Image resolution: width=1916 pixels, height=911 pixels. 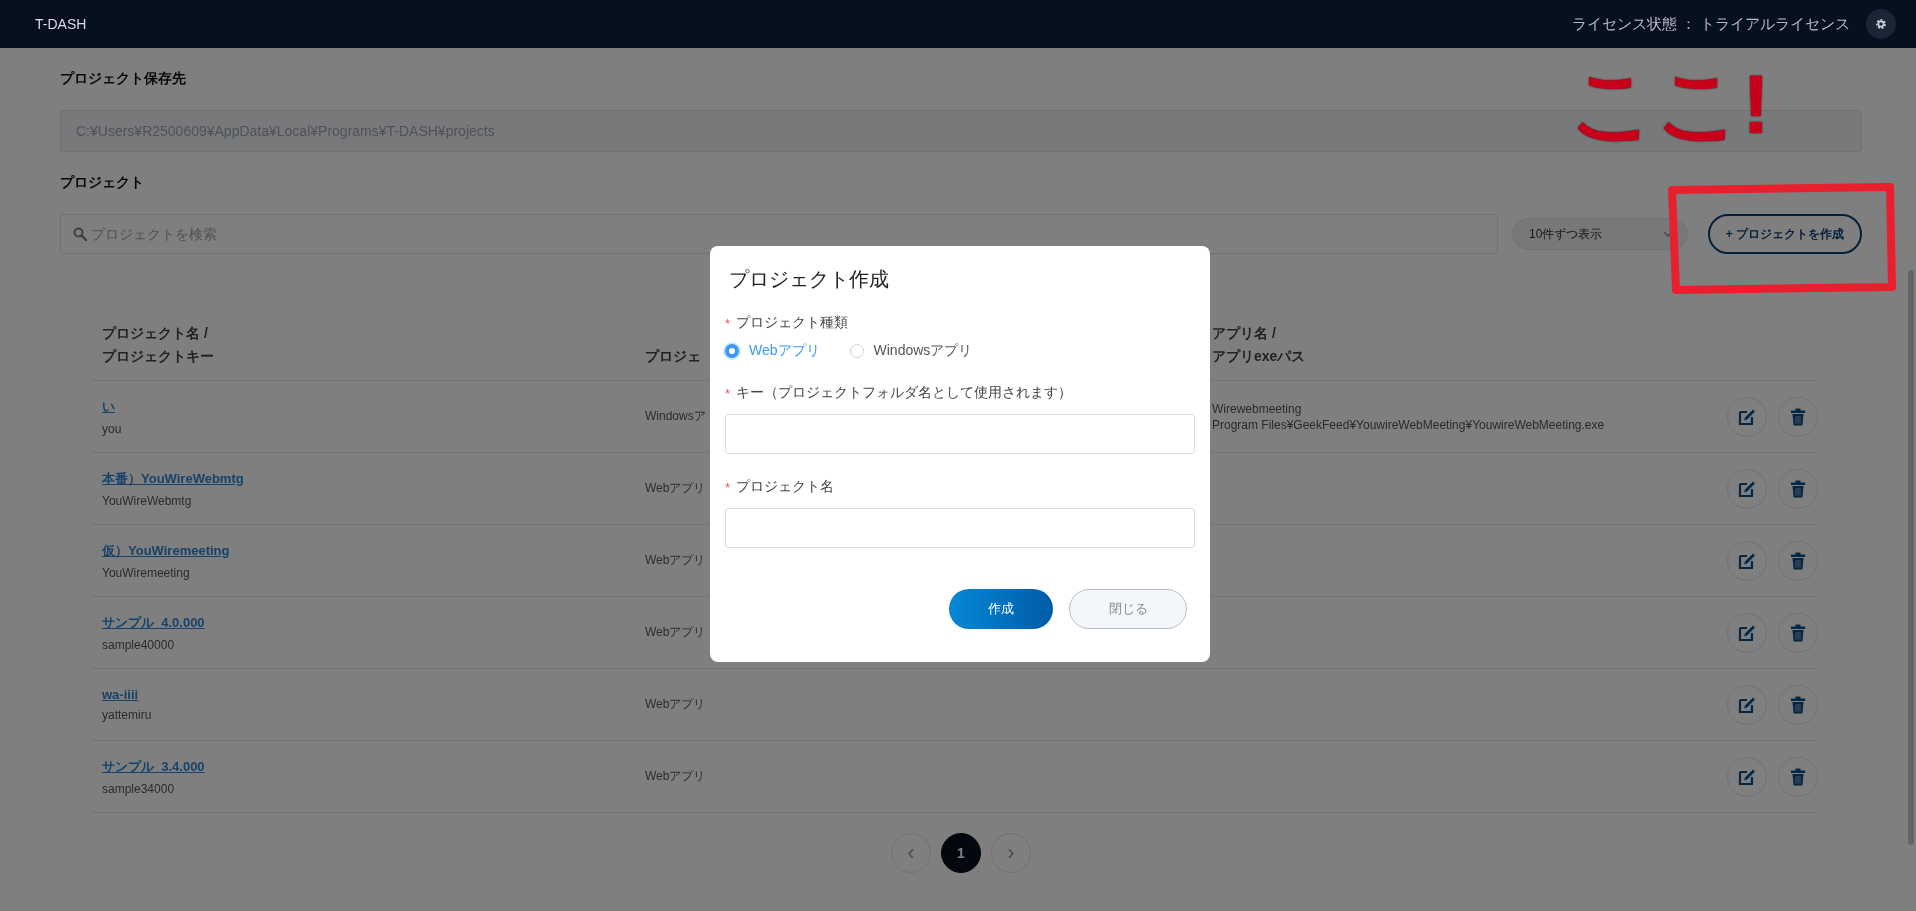 What do you see at coordinates (147, 500) in the screenshot?
I see `project-key: YouWireWebmtg` at bounding box center [147, 500].